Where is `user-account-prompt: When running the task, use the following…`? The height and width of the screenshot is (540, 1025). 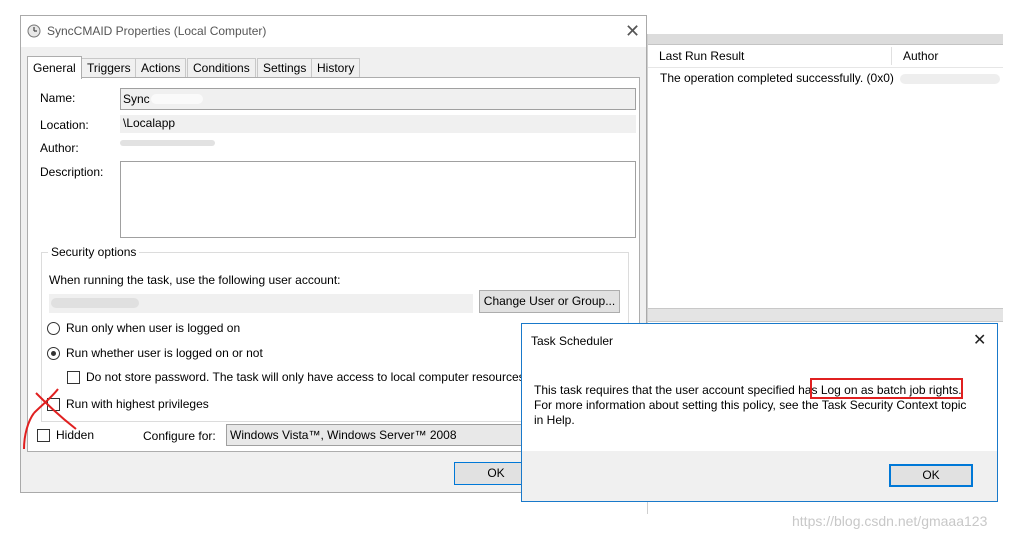
user-account-prompt: When running the task, use the following… is located at coordinates (195, 280).